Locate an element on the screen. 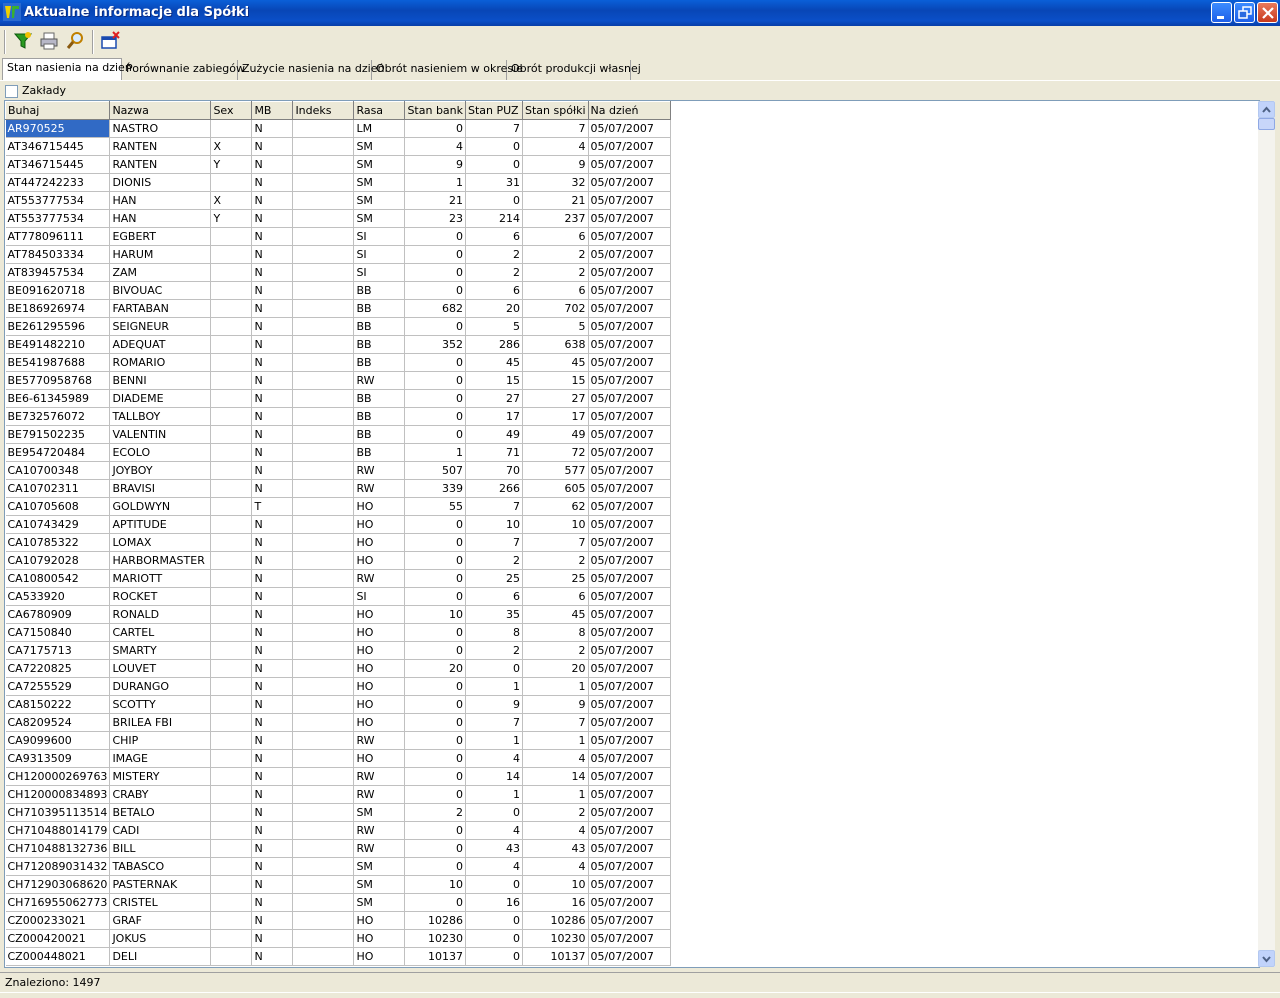 The height and width of the screenshot is (998, 1280). table-row: CH120000834893 CRABY N RW 0 1 1 05/07/2007 is located at coordinates (338, 794).